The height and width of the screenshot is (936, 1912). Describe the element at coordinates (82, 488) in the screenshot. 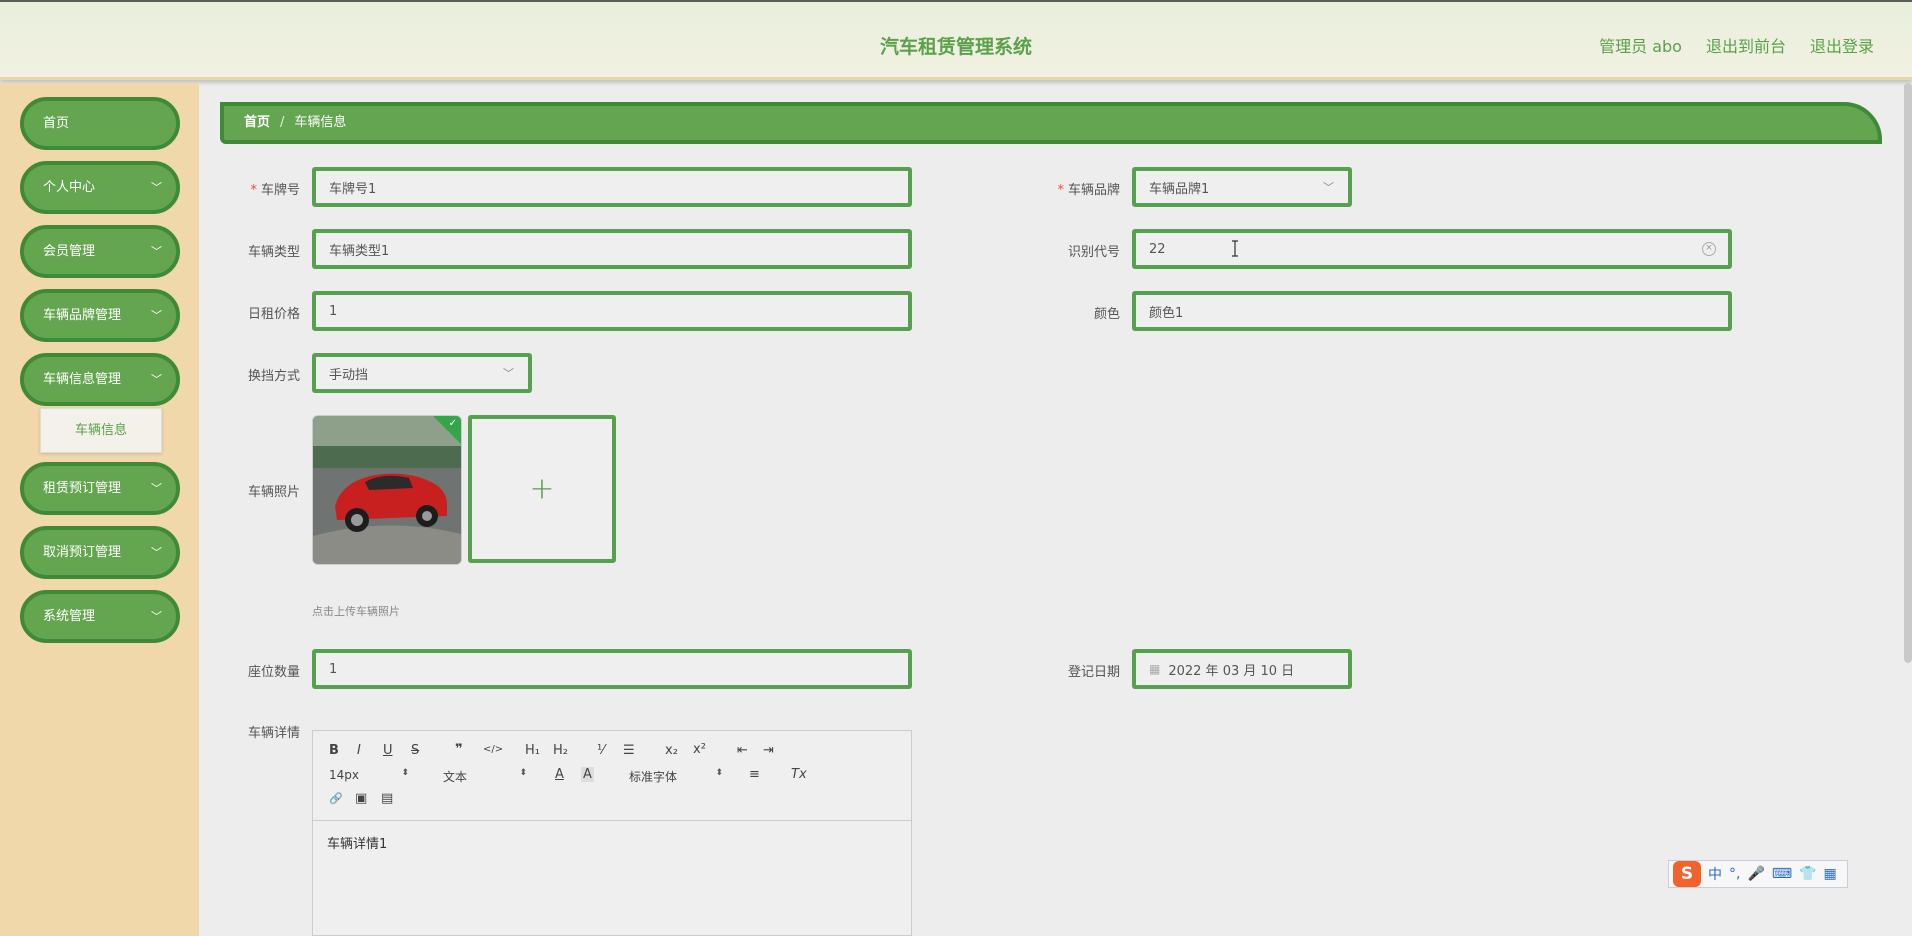

I see `sidebar-item-label: 租赁预订管理` at that location.